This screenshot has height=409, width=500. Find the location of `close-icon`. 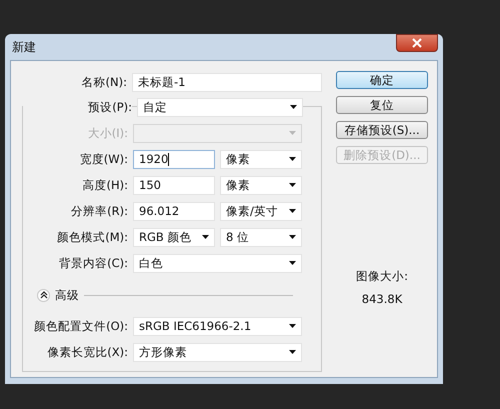

close-icon is located at coordinates (417, 43).